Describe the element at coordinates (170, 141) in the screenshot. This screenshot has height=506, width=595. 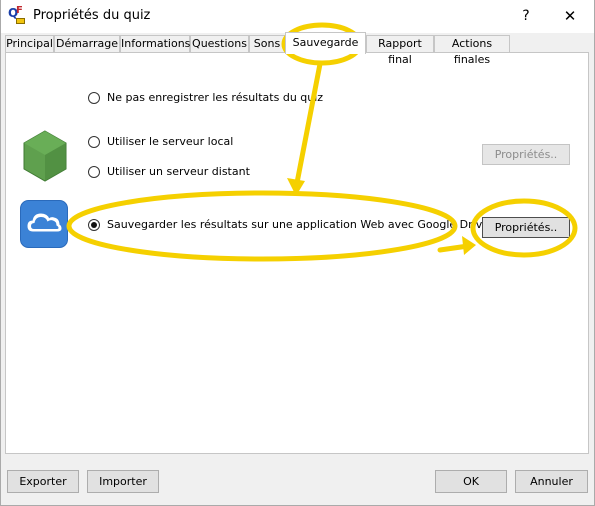
I see `option-local-server-label: Utiliser le serveur local` at that location.